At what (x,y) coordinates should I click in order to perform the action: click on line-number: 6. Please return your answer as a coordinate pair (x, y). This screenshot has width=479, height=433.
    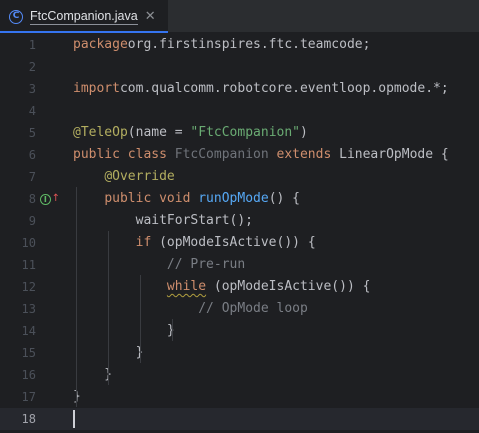
    Looking at the image, I should click on (18, 155).